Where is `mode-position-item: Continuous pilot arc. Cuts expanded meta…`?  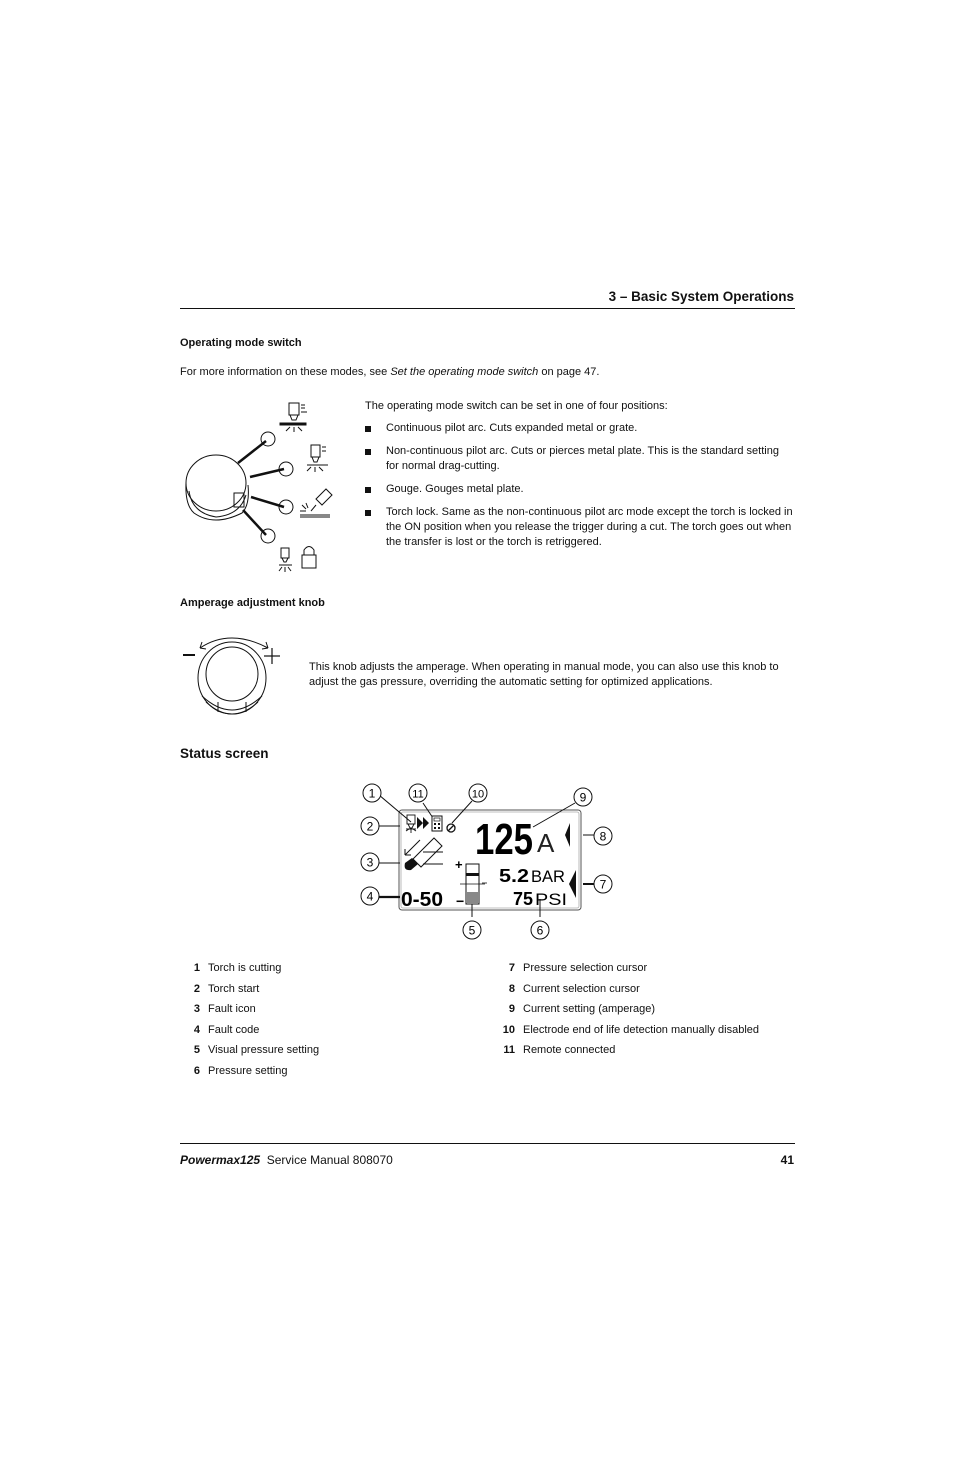
mode-position-item: Continuous pilot arc. Cuts expanded meta… is located at coordinates (579, 428).